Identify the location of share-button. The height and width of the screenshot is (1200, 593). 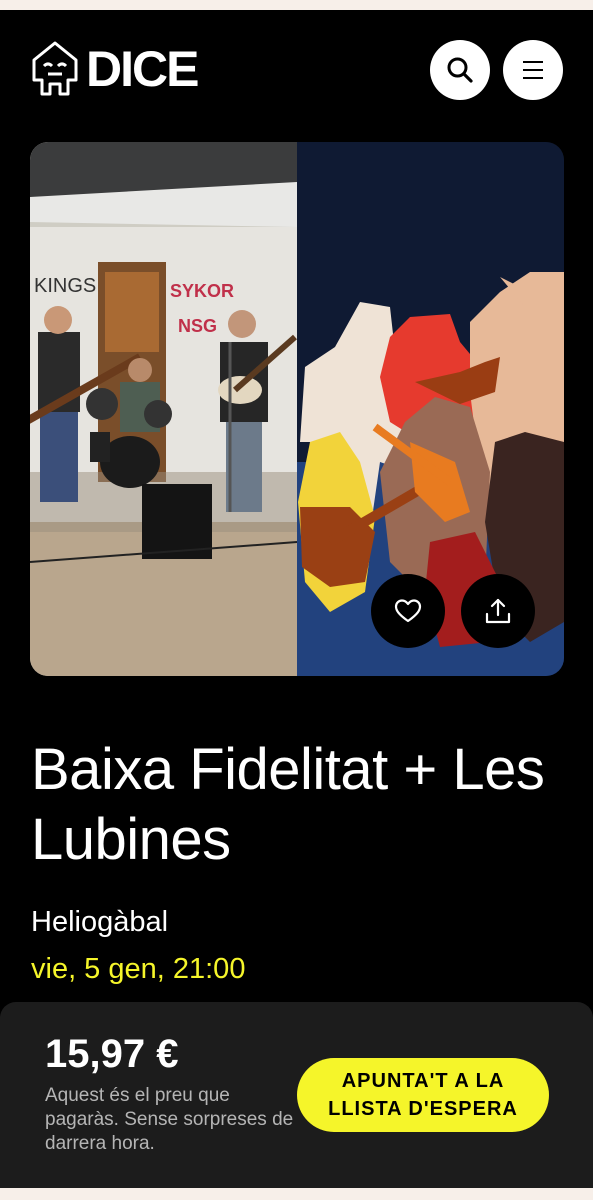
(498, 611).